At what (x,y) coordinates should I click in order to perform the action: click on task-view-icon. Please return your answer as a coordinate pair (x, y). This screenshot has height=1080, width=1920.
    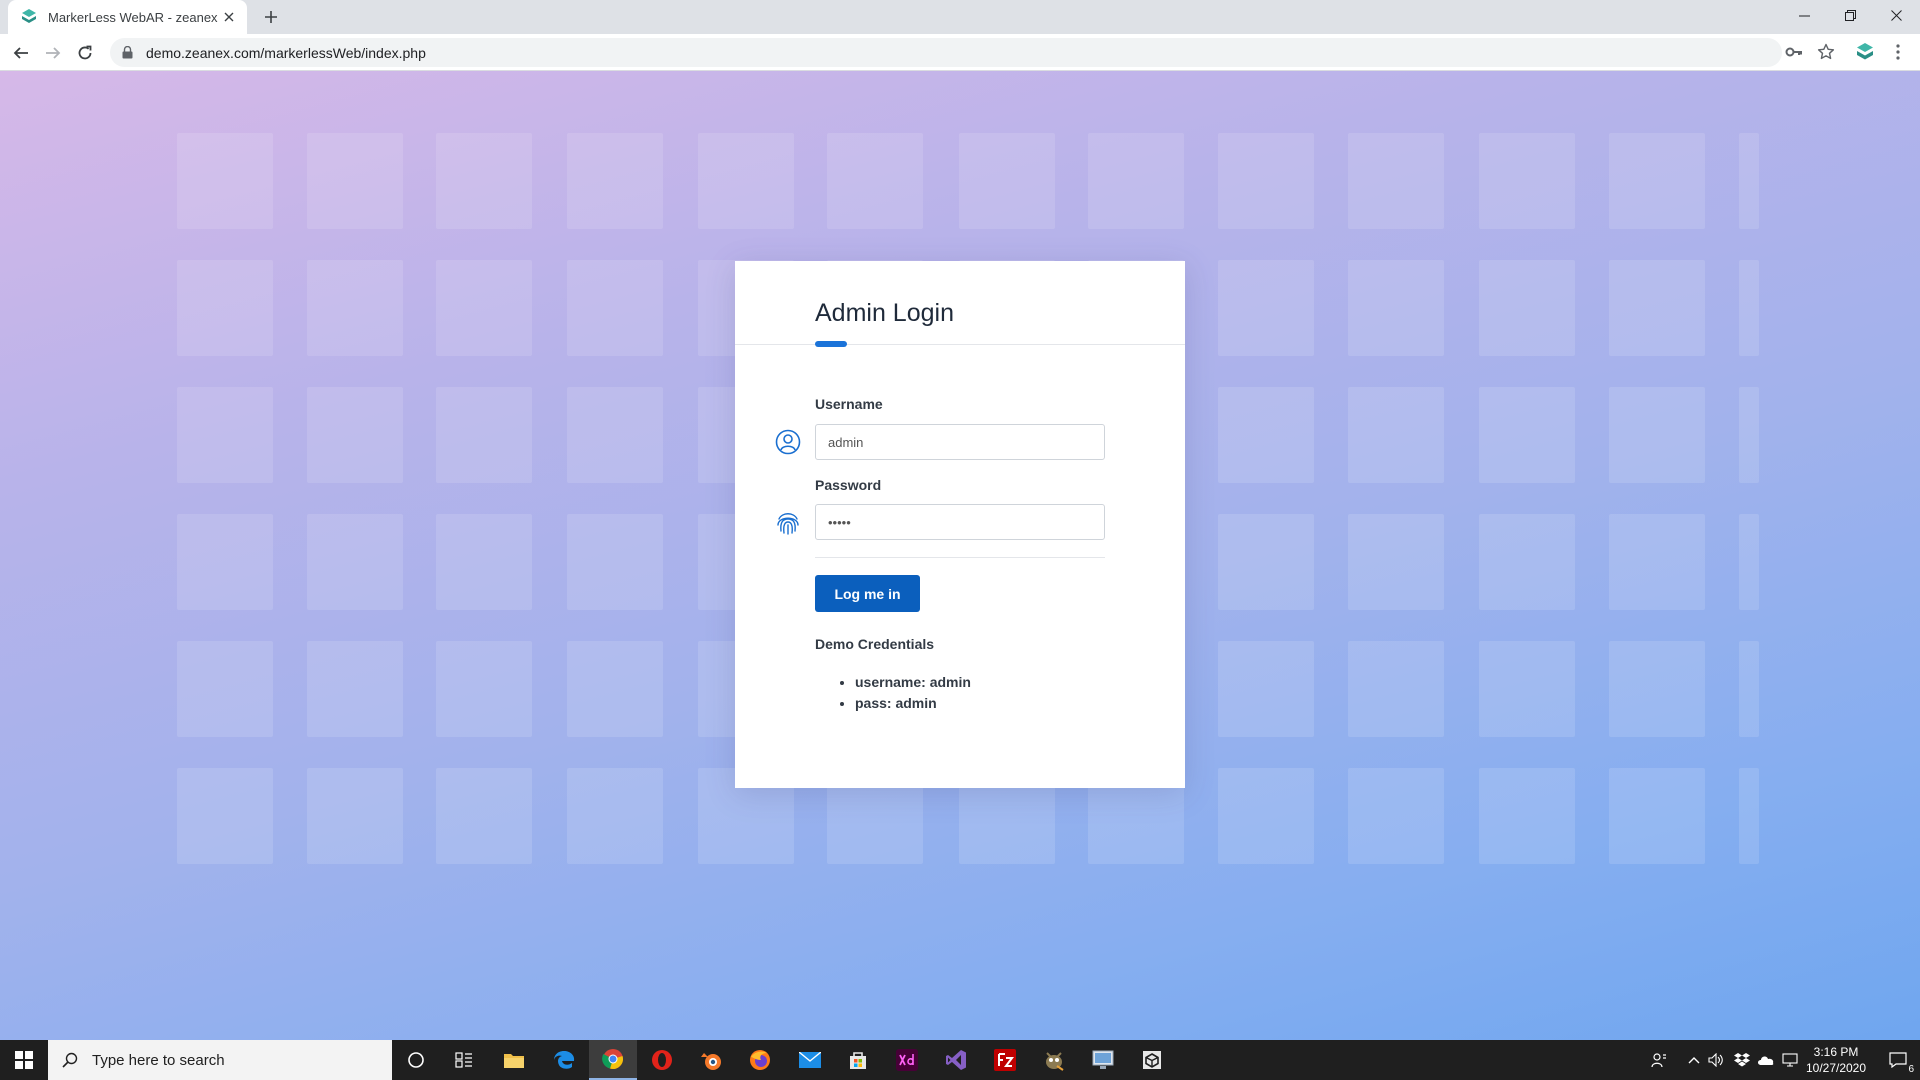
    Looking at the image, I should click on (464, 1060).